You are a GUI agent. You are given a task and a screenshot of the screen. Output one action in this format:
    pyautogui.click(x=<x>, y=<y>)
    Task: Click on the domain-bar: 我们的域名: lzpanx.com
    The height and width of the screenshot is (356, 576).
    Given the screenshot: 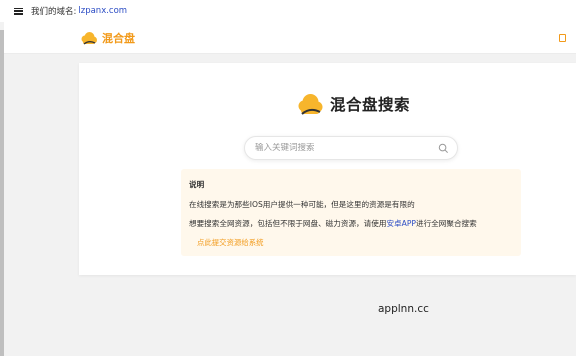 What is the action you would take?
    pyautogui.click(x=288, y=11)
    